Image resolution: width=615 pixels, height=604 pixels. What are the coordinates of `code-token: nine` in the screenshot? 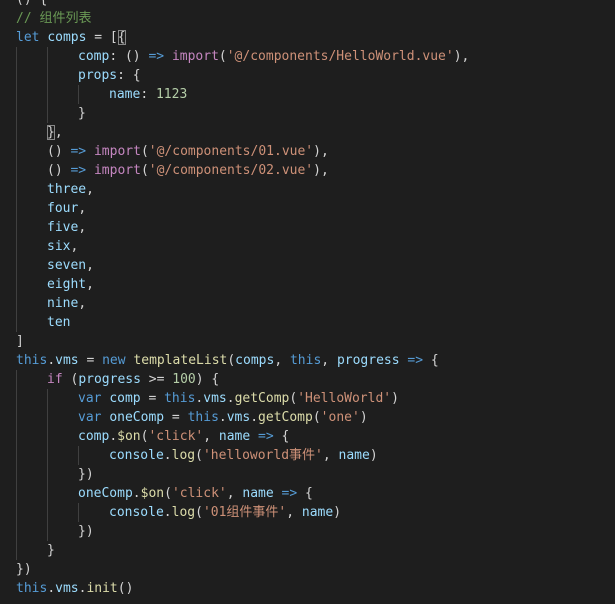 It's located at (63, 303).